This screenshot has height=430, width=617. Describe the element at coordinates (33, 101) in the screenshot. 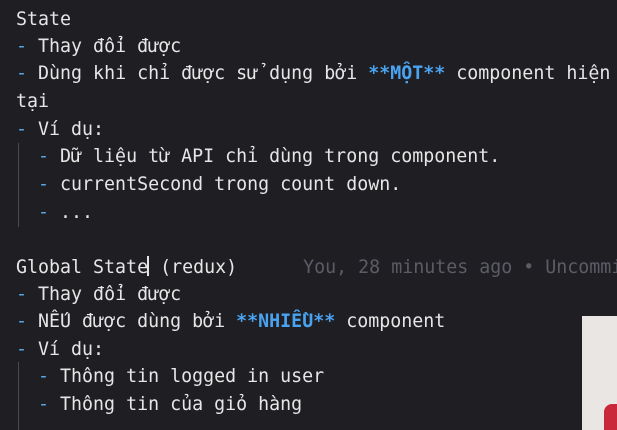

I see `state-list-item-wrap: tại` at that location.